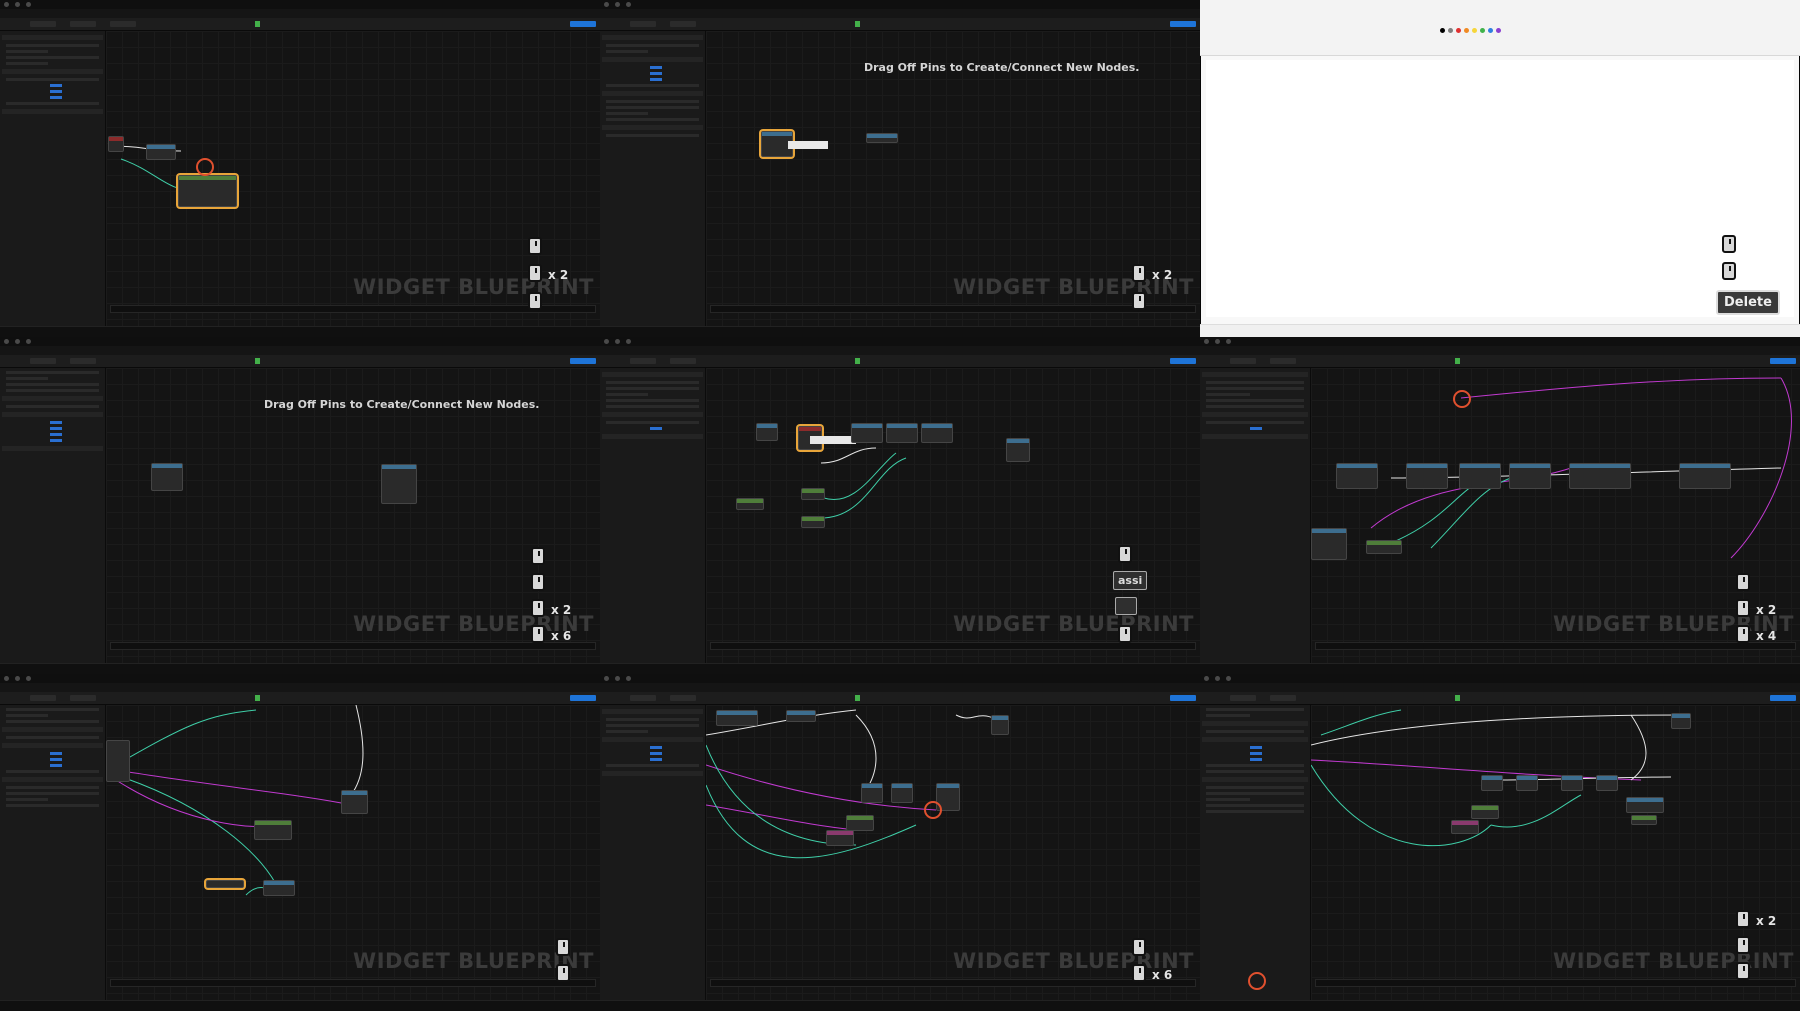  Describe the element at coordinates (353, 179) in the screenshot. I see `event-graph: WIDGET BLUEPRINT` at that location.